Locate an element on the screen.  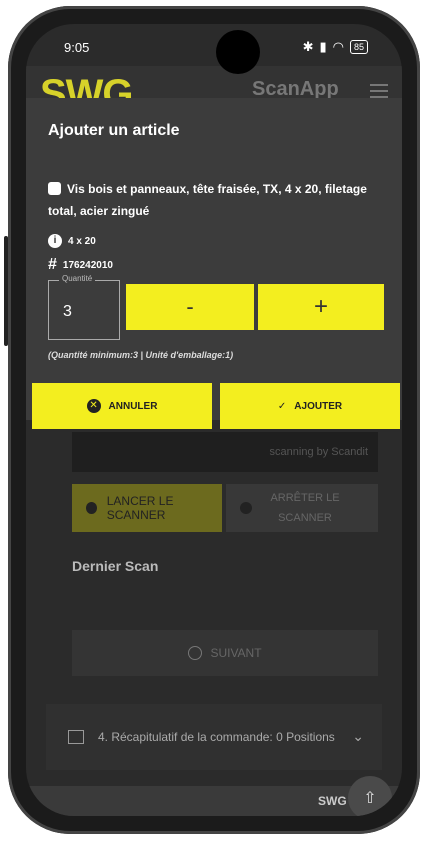
chevron-down-icon: ⌄ is located at coordinates (358, 736).